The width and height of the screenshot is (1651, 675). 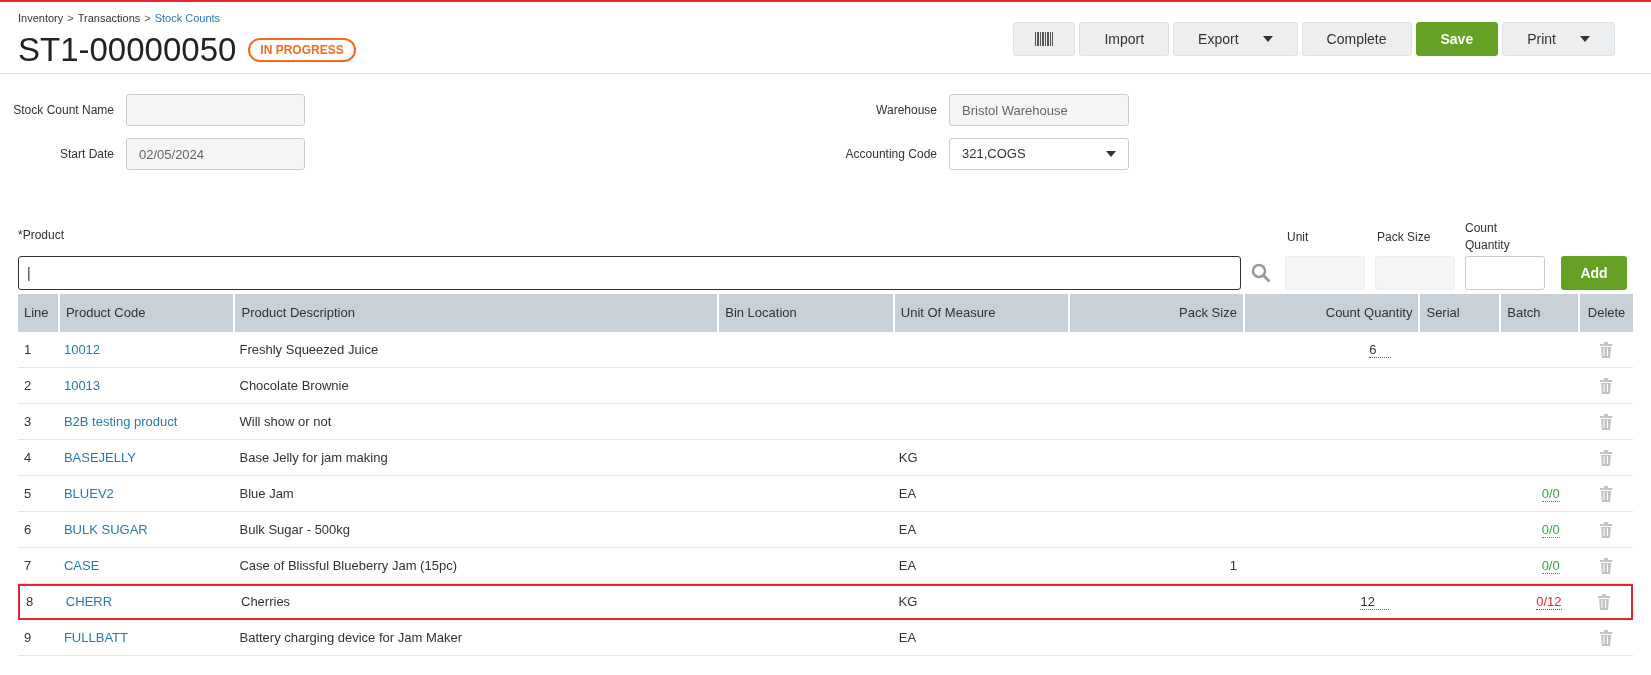 I want to click on column-header: Delete, so click(x=1605, y=313).